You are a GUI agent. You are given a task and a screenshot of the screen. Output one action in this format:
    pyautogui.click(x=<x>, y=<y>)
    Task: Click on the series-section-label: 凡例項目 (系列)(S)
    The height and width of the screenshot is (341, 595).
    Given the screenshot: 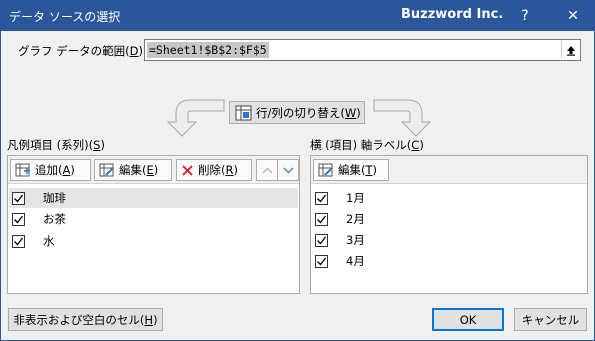 What is the action you would take?
    pyautogui.click(x=56, y=145)
    